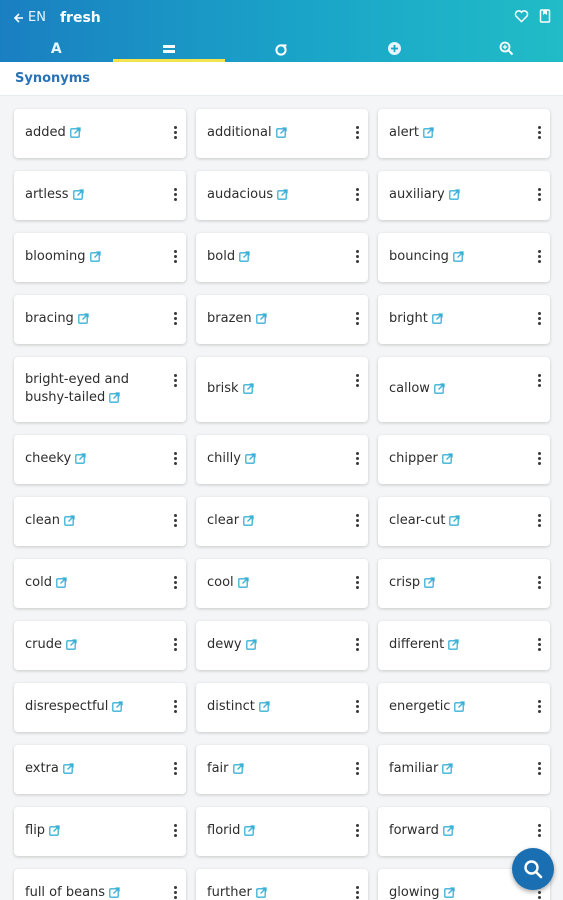 The image size is (563, 900). I want to click on synonym-card: artless, so click(100, 195).